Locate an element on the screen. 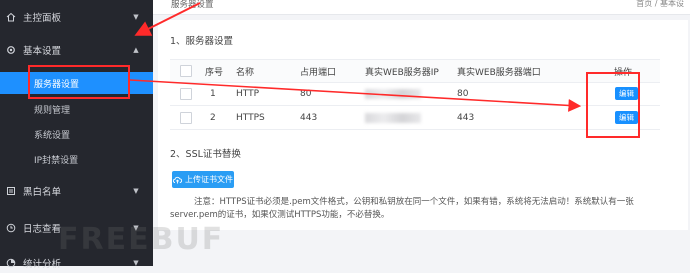  annotation-arrow-menu is located at coordinates (167, 19).